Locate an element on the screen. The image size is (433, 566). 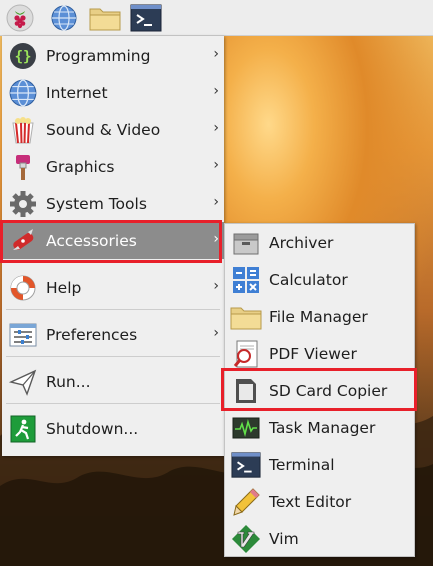
menu-item-system-tools: System Tools › is located at coordinates (113, 203).